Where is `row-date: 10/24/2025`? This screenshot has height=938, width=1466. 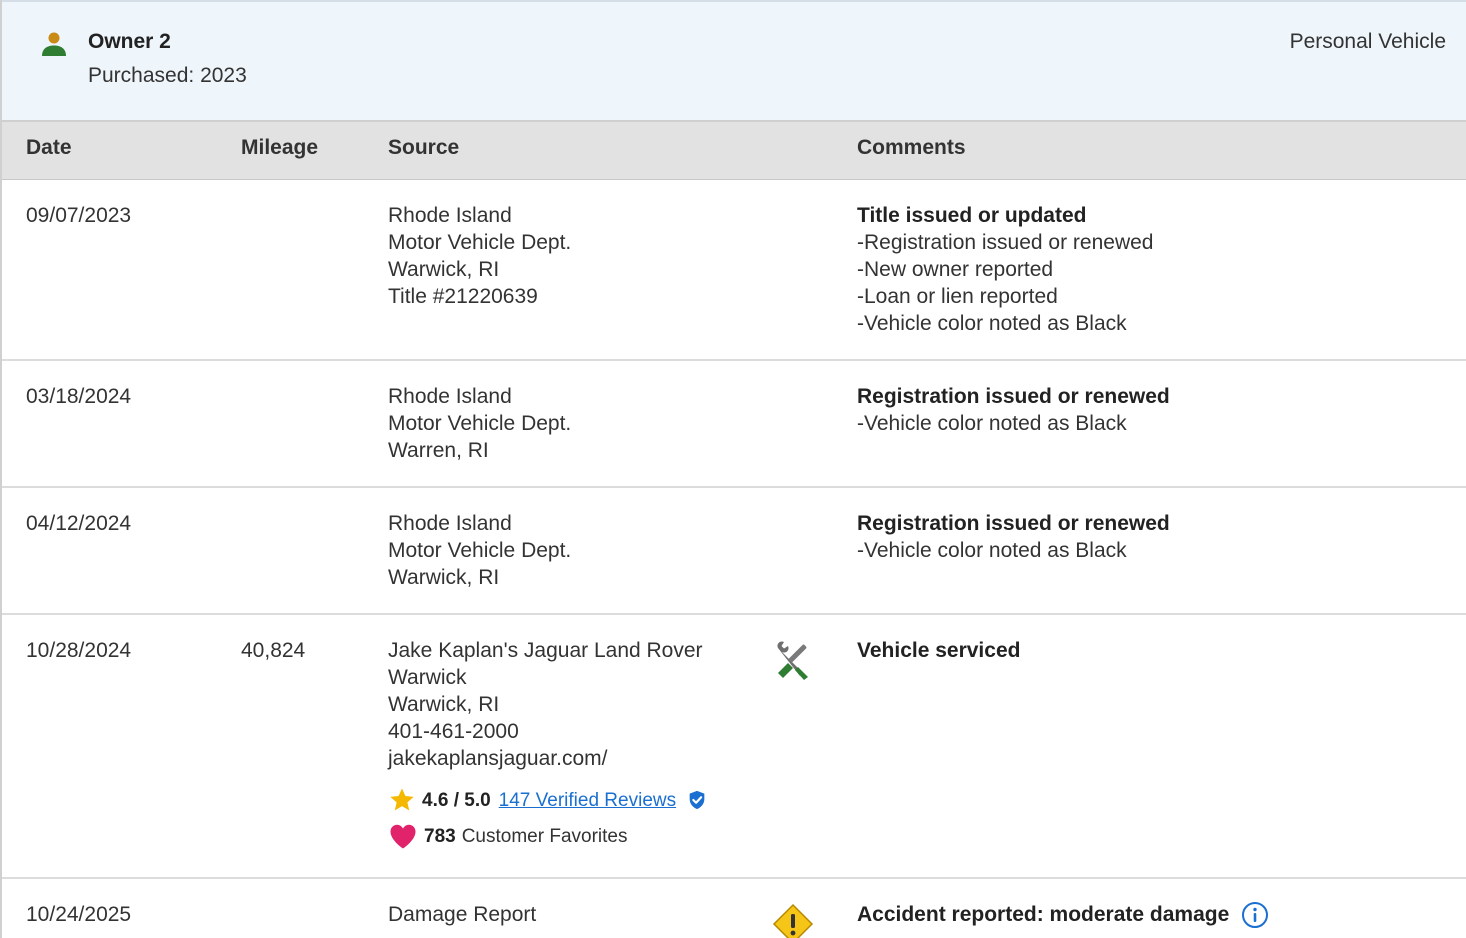 row-date: 10/24/2025 is located at coordinates (79, 914).